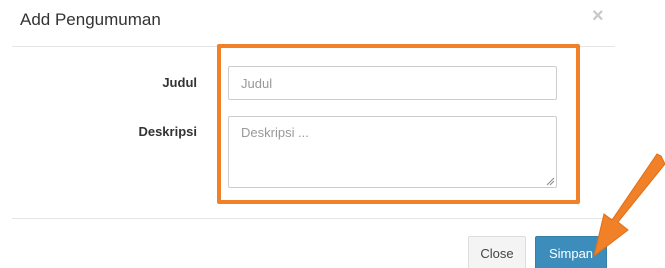 This screenshot has height=268, width=665. What do you see at coordinates (392, 152) in the screenshot?
I see `deskripsi-textarea` at bounding box center [392, 152].